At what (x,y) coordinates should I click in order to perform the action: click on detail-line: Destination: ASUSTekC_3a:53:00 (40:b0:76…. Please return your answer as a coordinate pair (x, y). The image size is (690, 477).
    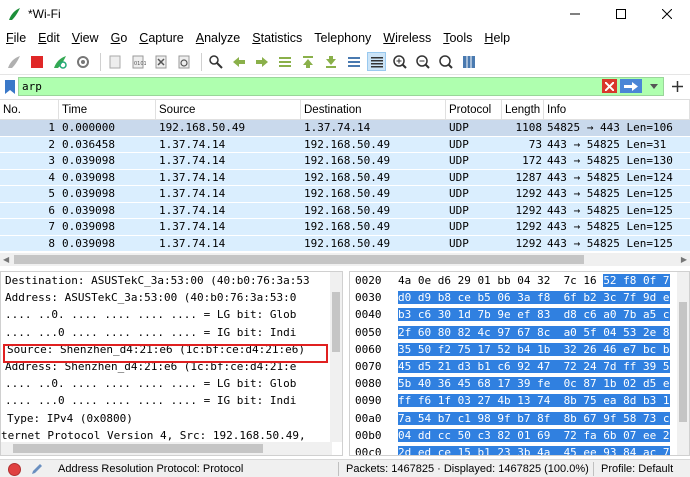
    Looking at the image, I should click on (171, 280).